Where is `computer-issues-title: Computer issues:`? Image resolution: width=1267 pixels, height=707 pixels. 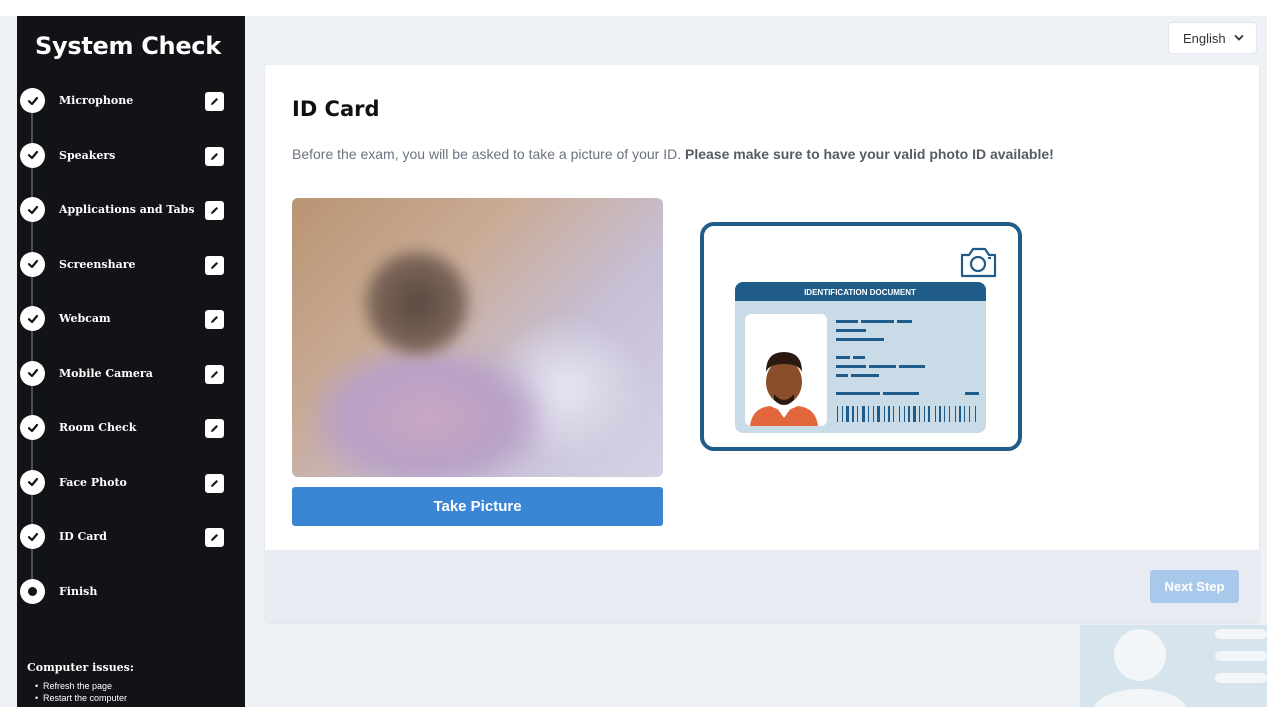
computer-issues-title: Computer issues: is located at coordinates (80, 667).